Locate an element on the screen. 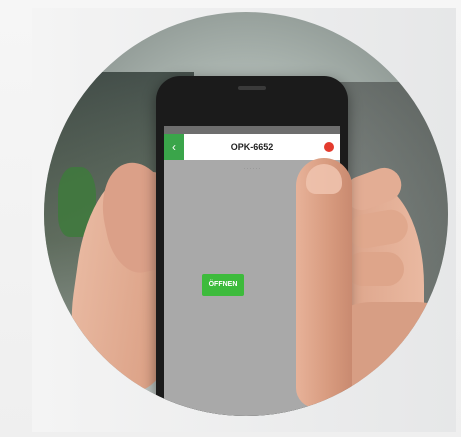 This screenshot has height=437, width=461. app-header: ‹ OPK-6652 is located at coordinates (252, 147).